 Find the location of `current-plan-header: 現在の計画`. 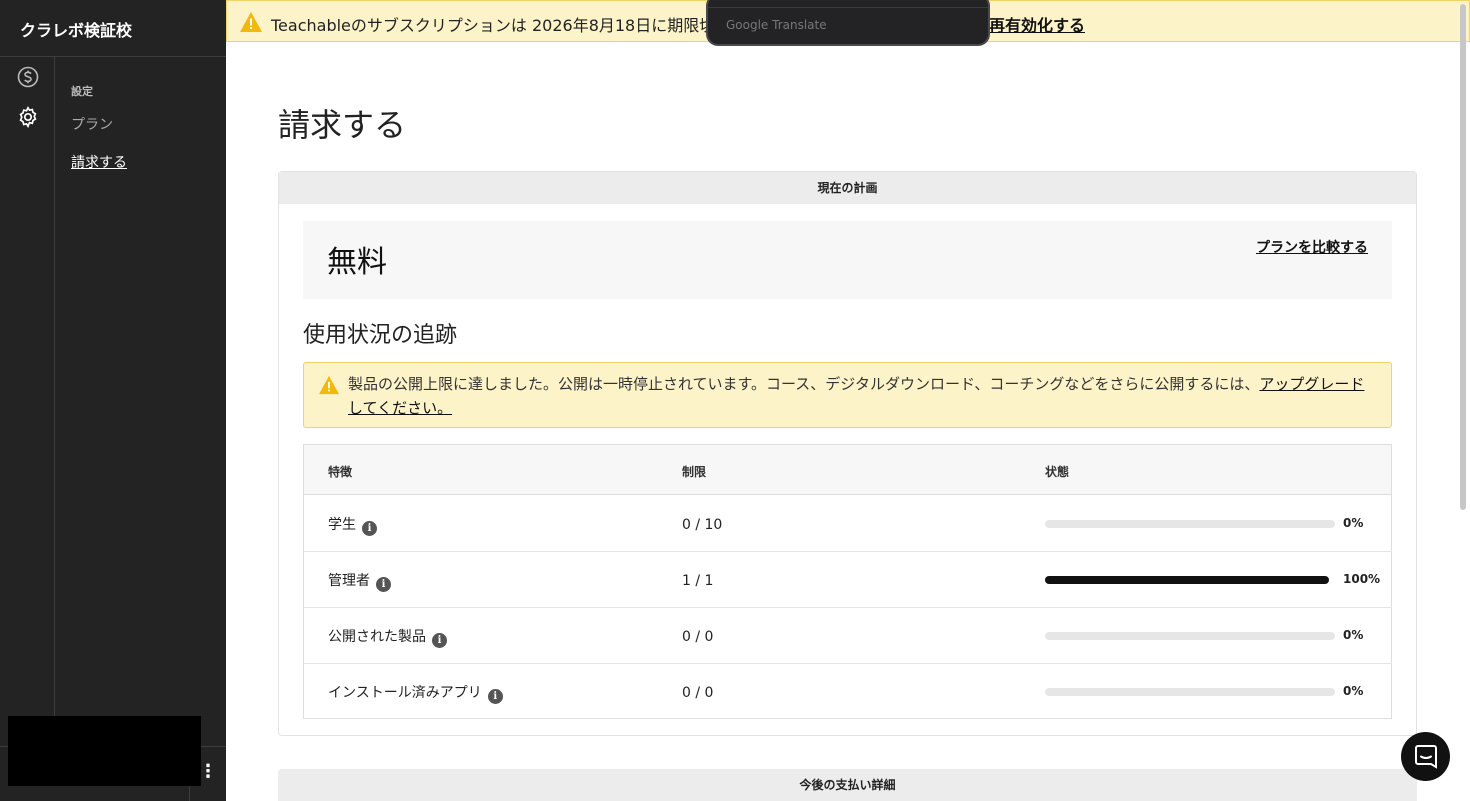

current-plan-header: 現在の計画 is located at coordinates (847, 188).